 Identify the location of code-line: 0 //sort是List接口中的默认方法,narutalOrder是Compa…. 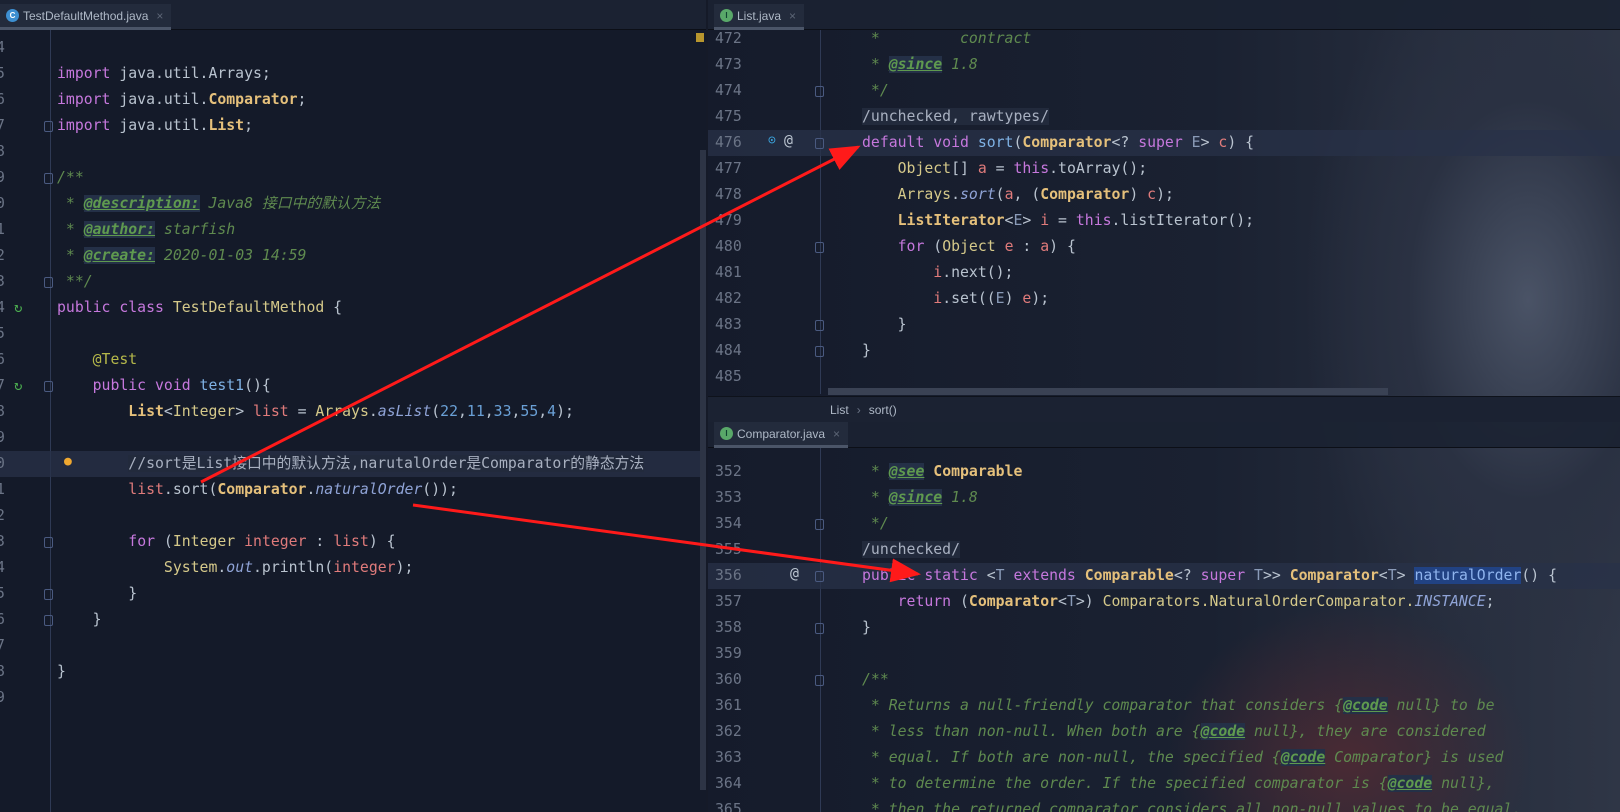
(353, 464).